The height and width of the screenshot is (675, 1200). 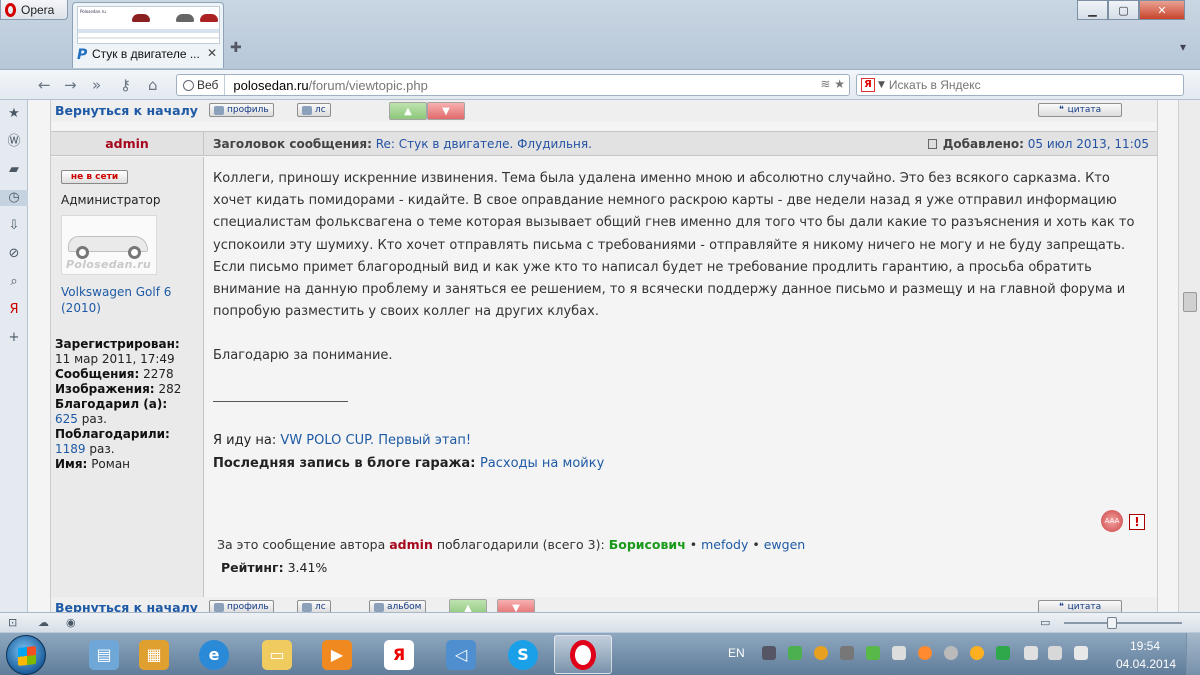 What do you see at coordinates (14, 282) in the screenshot?
I see `search-icon: ⌕` at bounding box center [14, 282].